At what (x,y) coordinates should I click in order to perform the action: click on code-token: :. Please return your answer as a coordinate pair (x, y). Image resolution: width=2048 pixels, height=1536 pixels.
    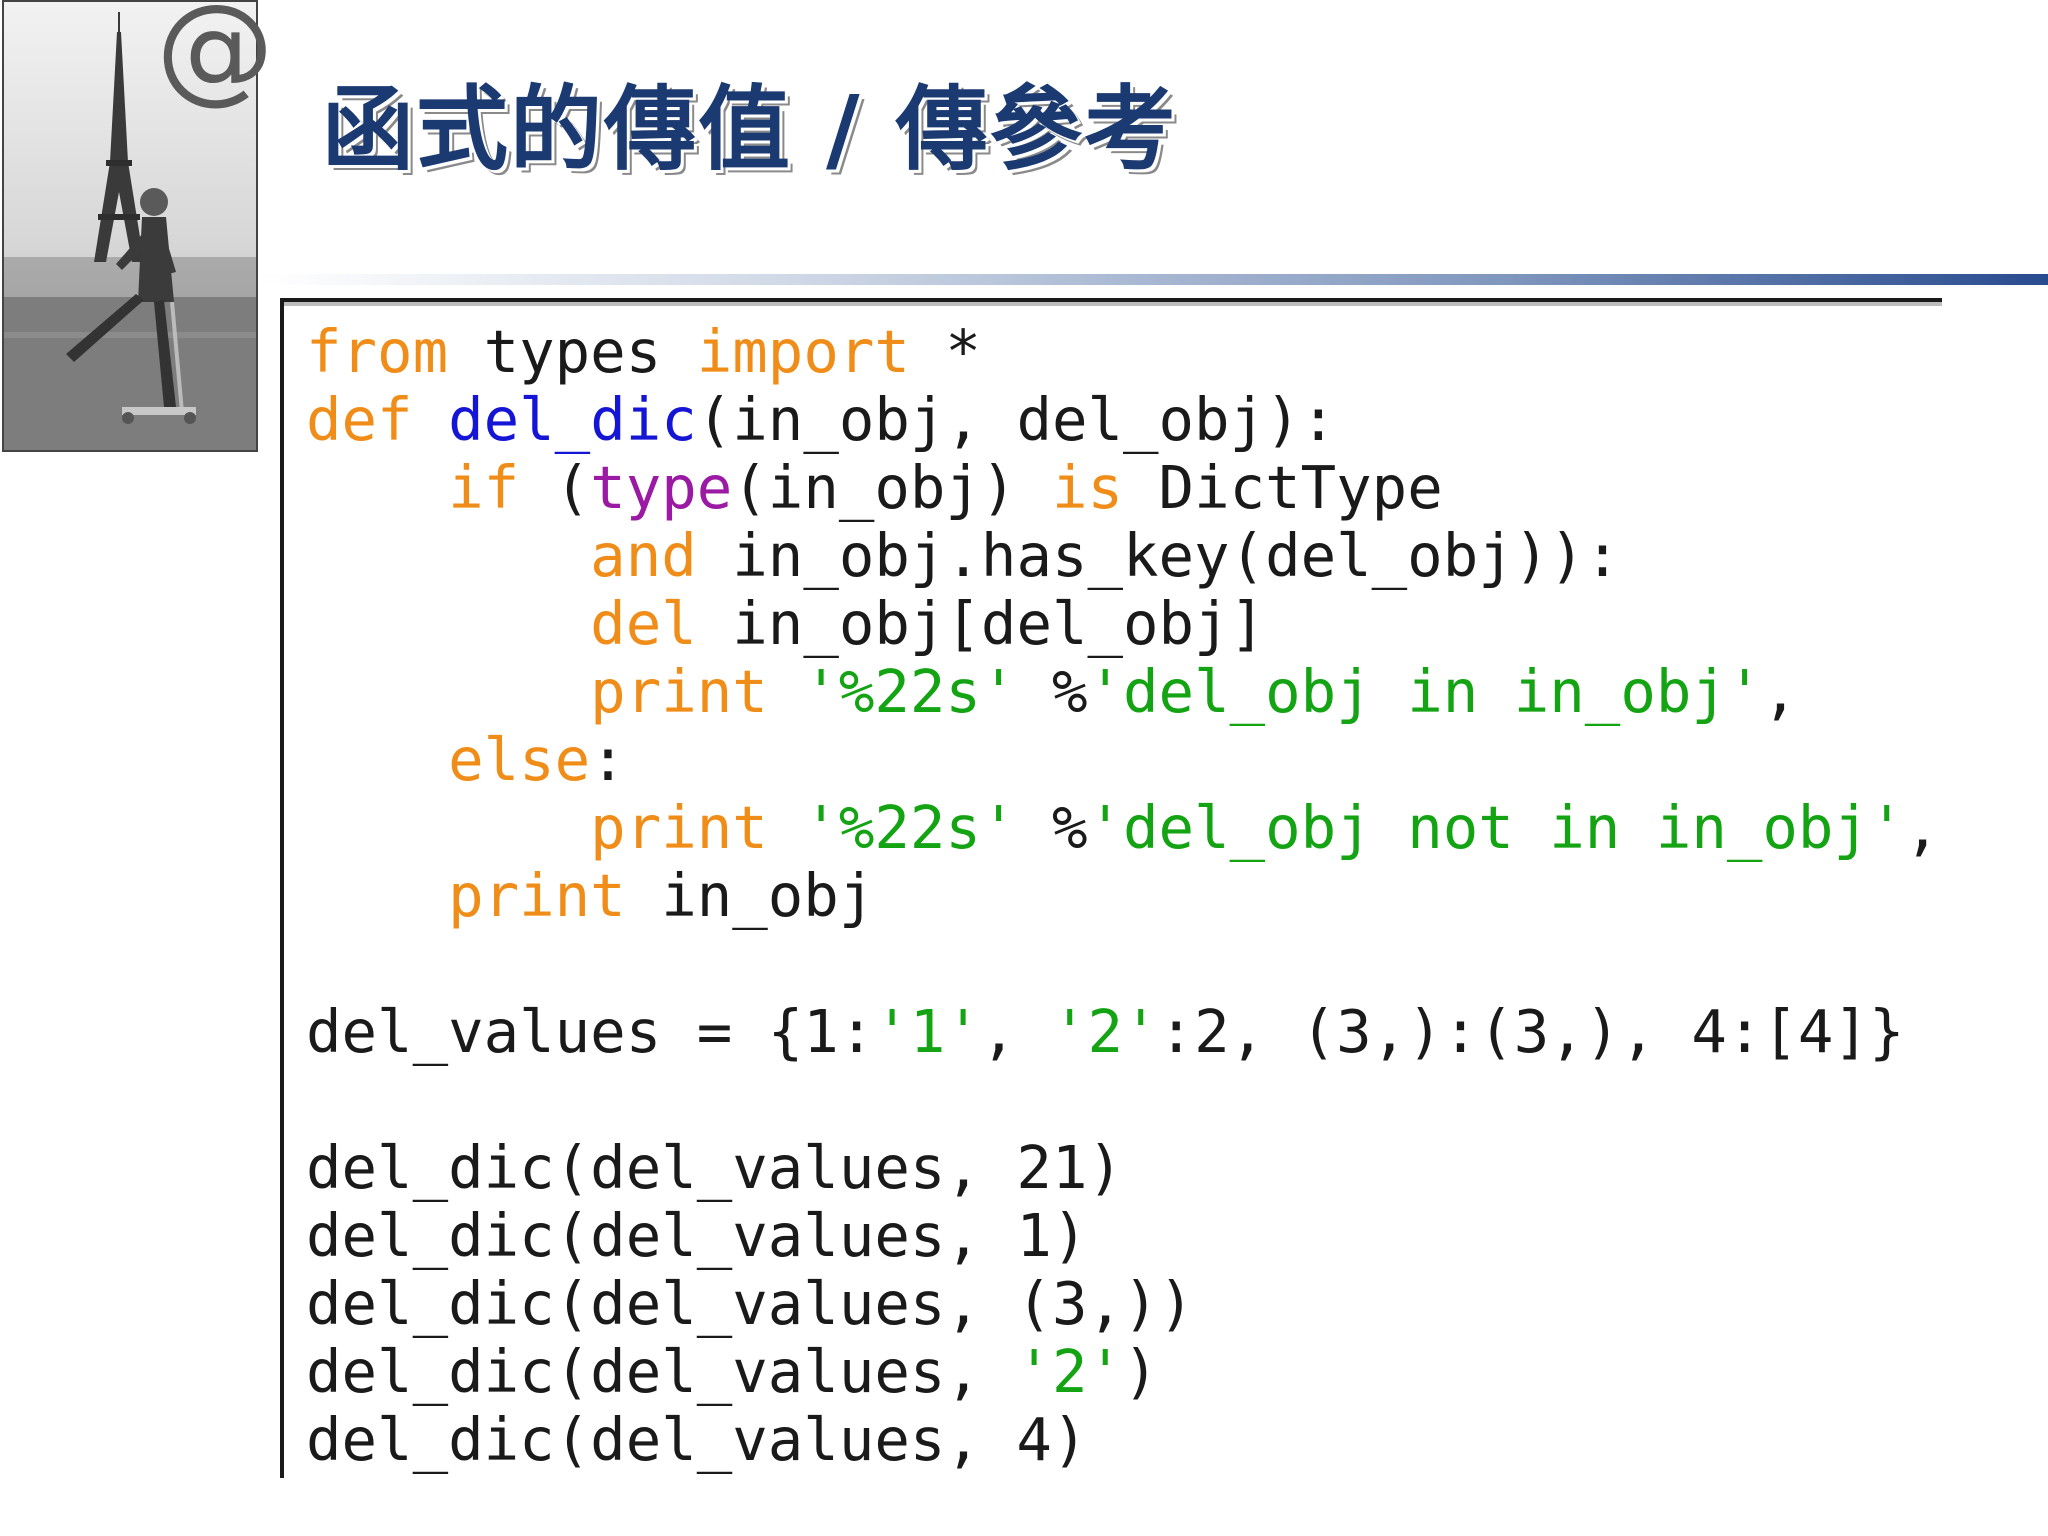
    Looking at the image, I should click on (608, 759).